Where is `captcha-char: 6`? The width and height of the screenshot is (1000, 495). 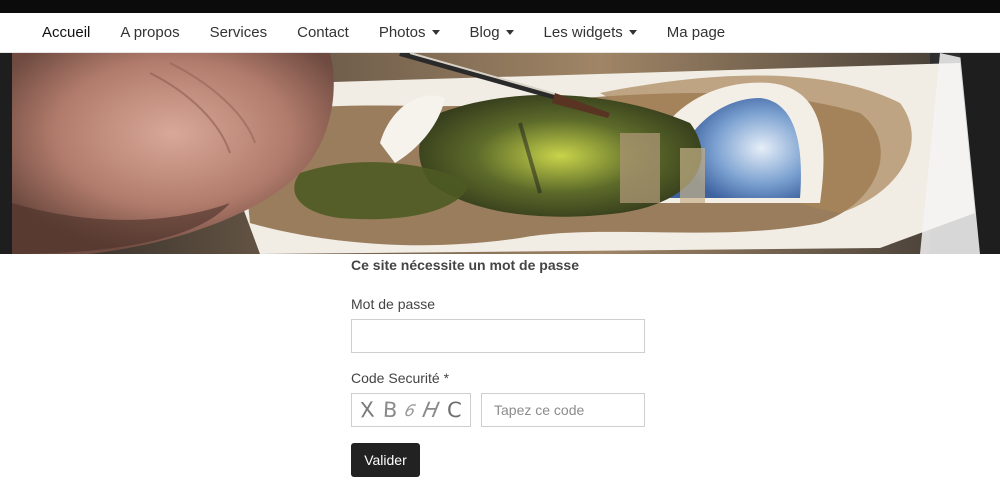
captcha-char: 6 is located at coordinates (410, 410).